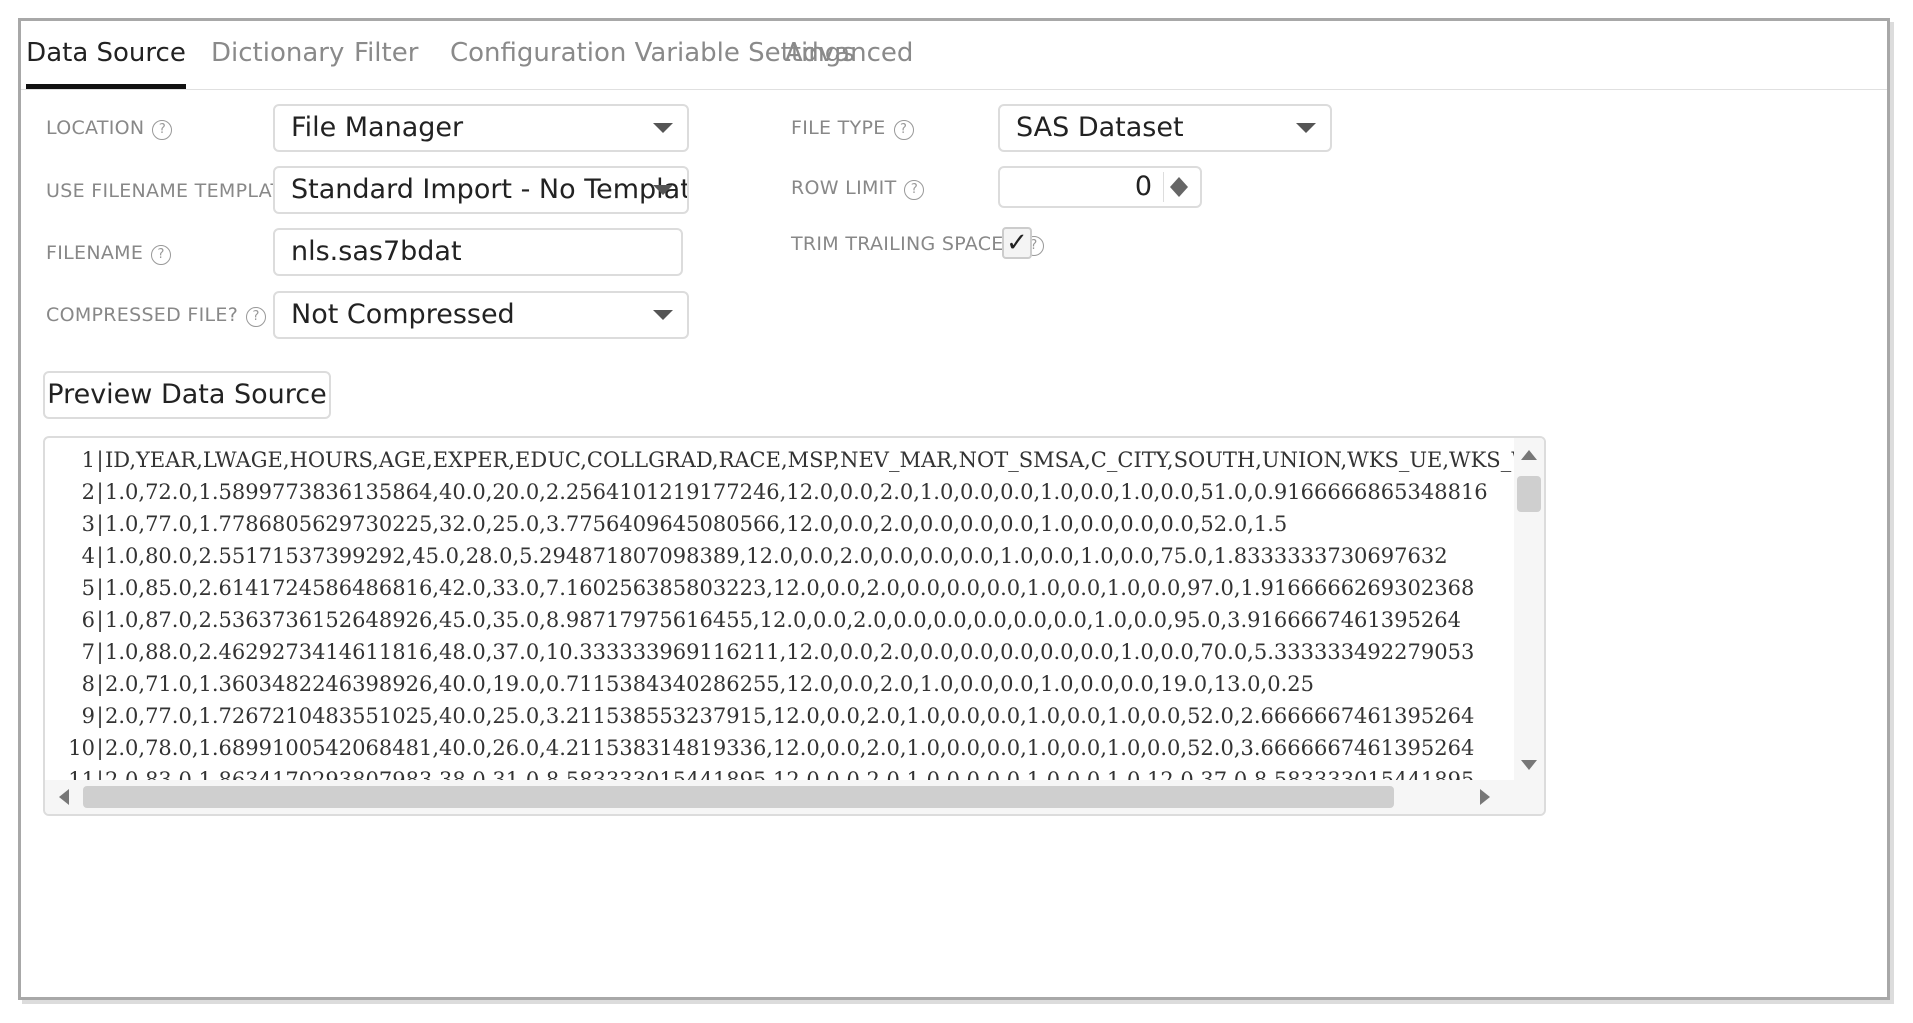 The width and height of the screenshot is (1913, 1023). I want to click on row-limit-label: ROW LIMIT?, so click(858, 188).